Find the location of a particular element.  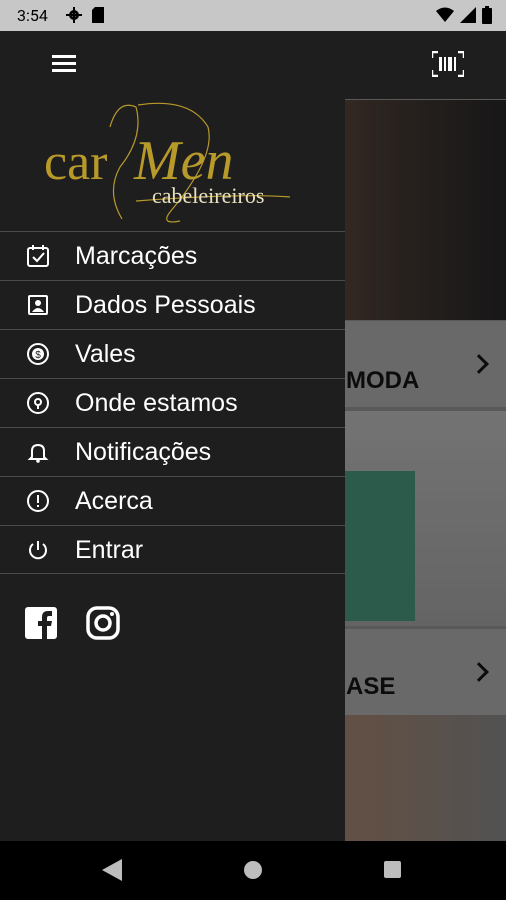

menu-item-label: Onde estamos is located at coordinates (156, 403).